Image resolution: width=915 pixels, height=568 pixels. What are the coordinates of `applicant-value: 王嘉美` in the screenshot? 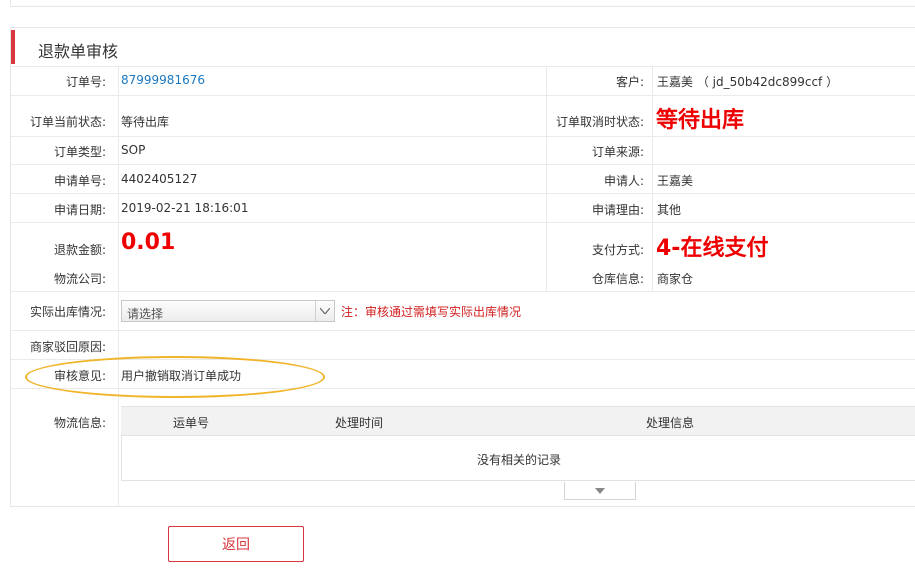 It's located at (675, 181).